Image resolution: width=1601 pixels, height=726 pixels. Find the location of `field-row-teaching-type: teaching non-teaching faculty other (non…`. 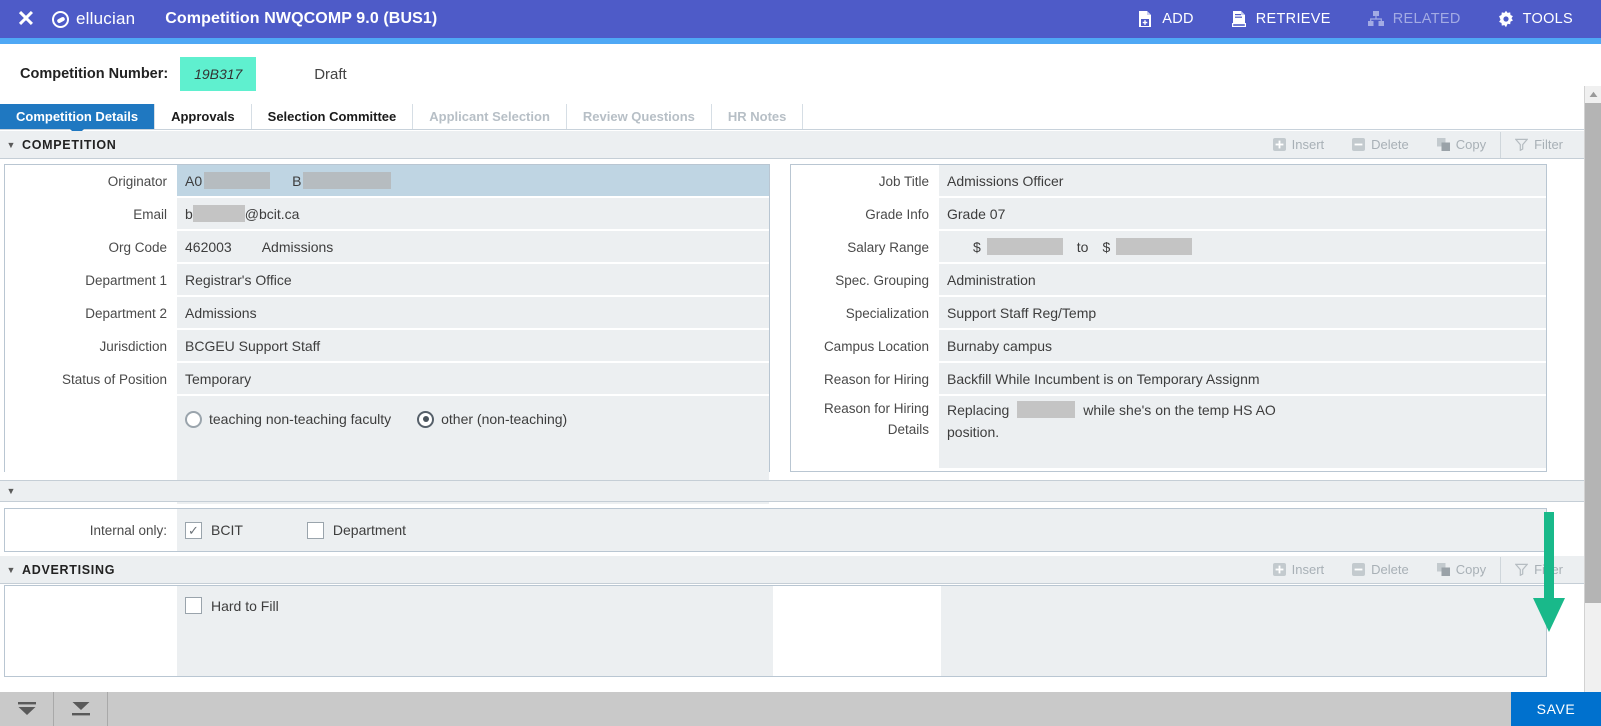

field-row-teaching-type: teaching non-teaching faculty other (non… is located at coordinates (387, 419).